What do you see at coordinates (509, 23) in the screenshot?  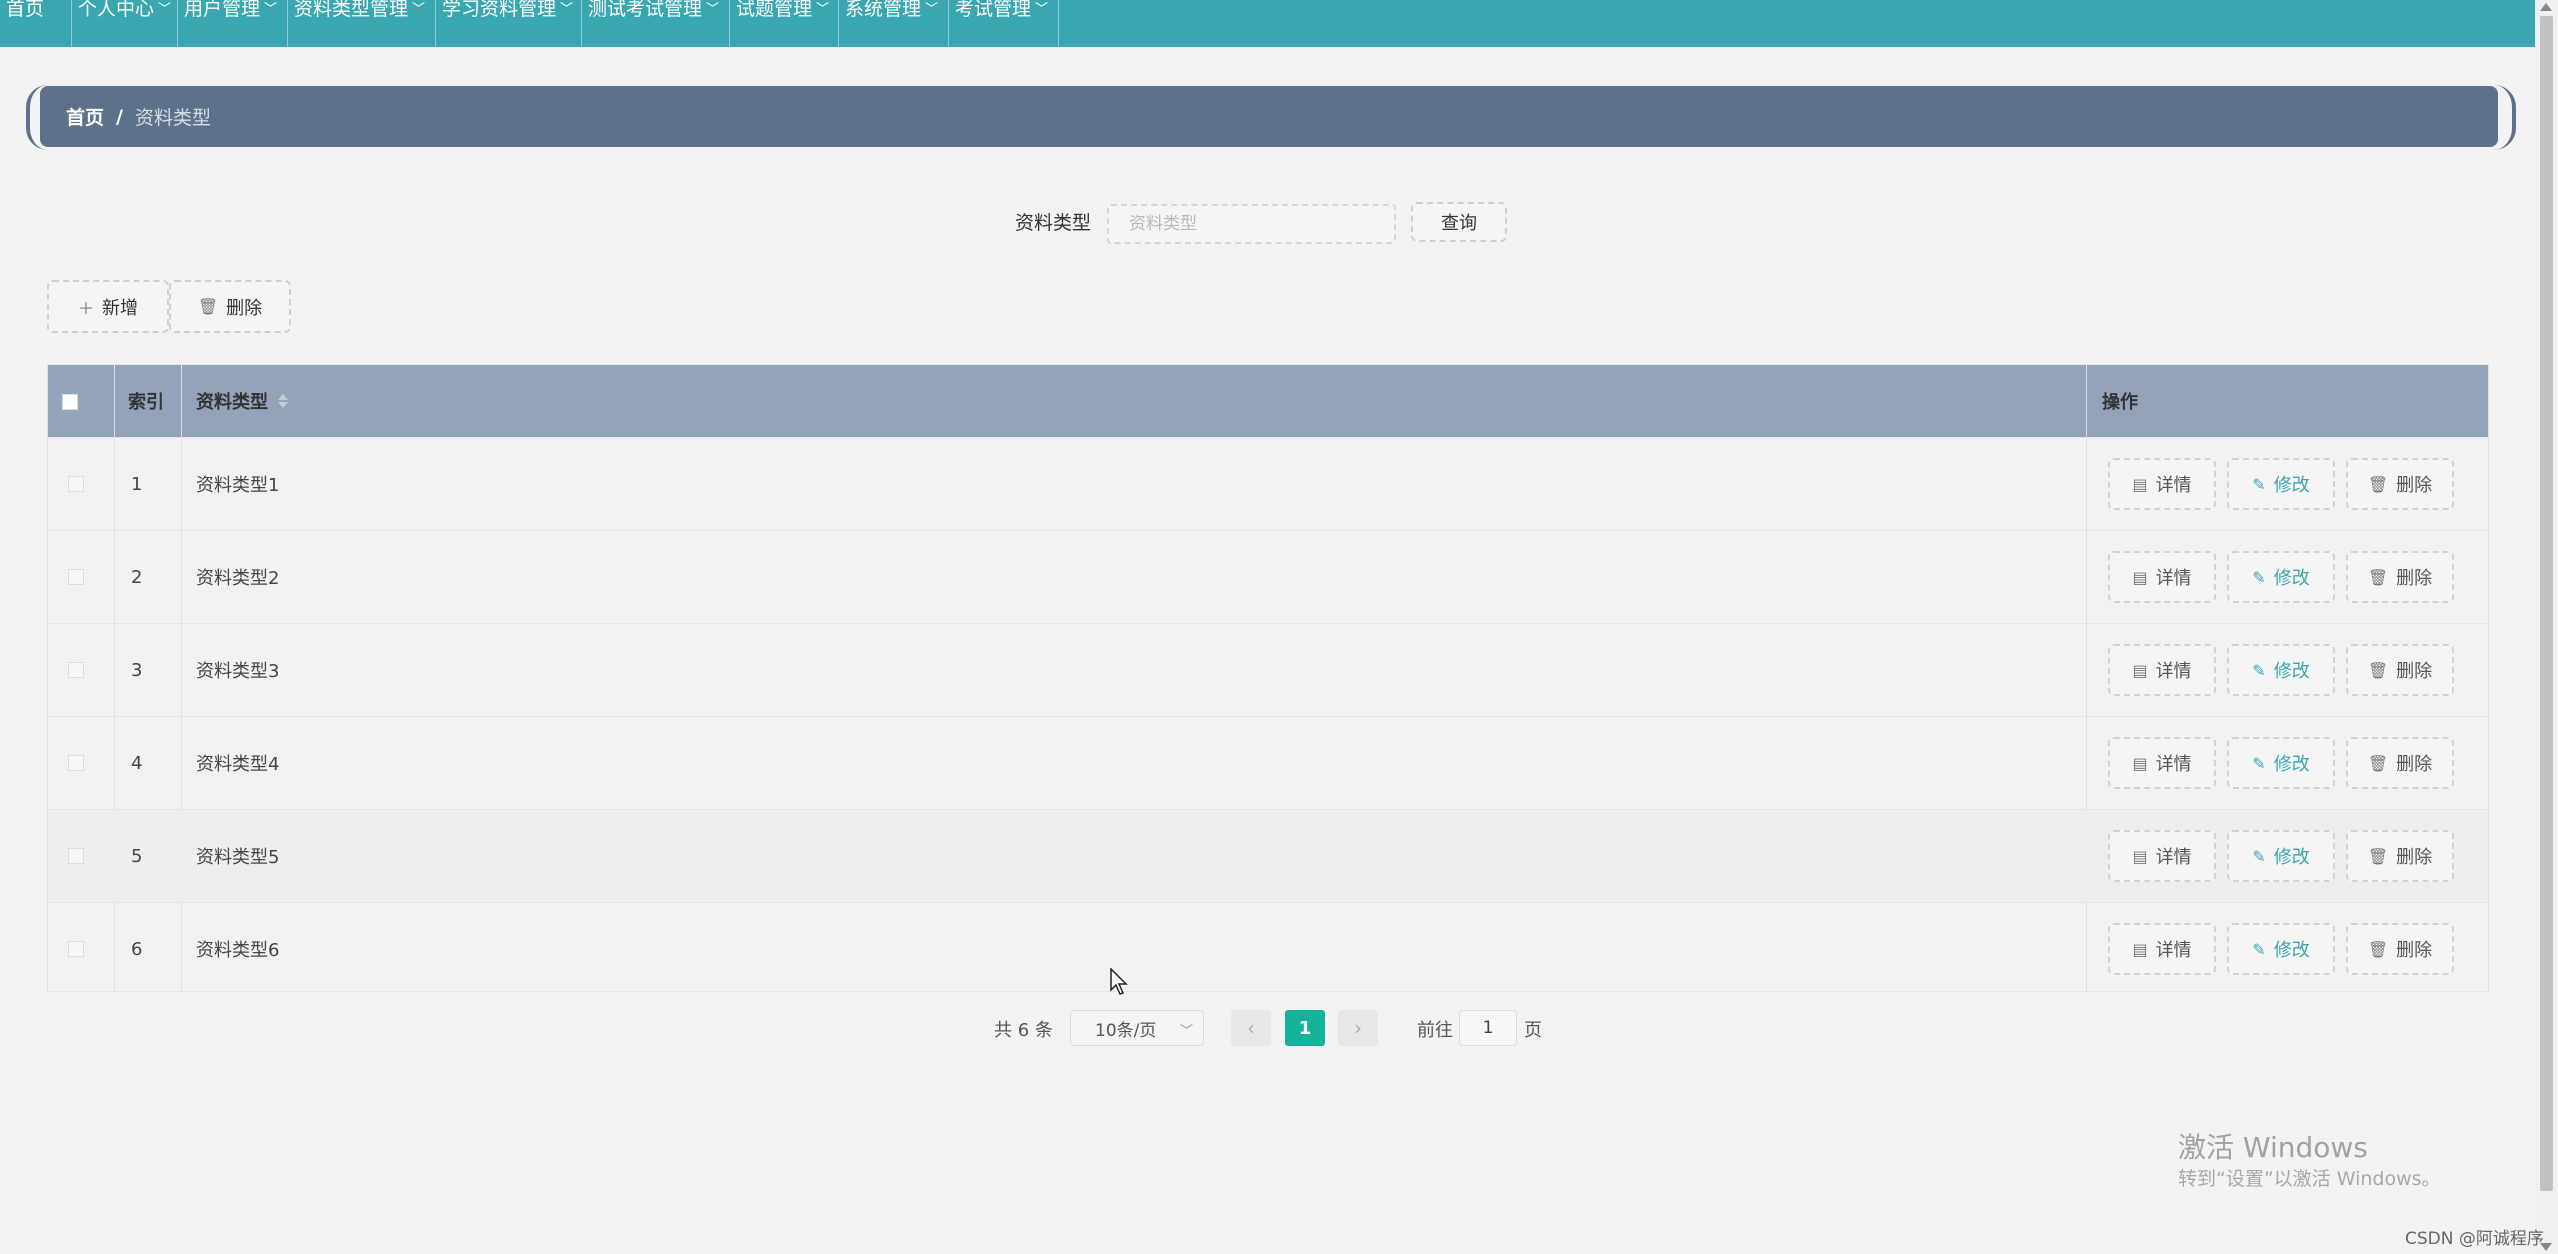 I see `nav-item-study-material-management: 学习资料管理 ﹀` at bounding box center [509, 23].